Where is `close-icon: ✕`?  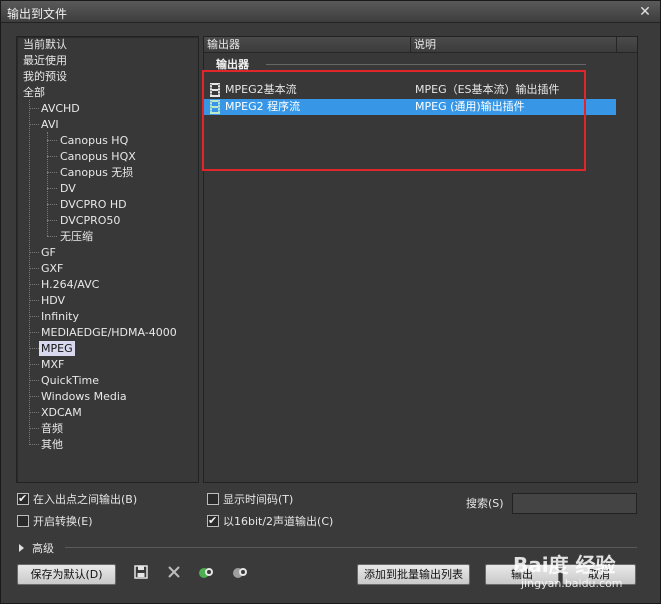
close-icon: ✕ is located at coordinates (645, 12).